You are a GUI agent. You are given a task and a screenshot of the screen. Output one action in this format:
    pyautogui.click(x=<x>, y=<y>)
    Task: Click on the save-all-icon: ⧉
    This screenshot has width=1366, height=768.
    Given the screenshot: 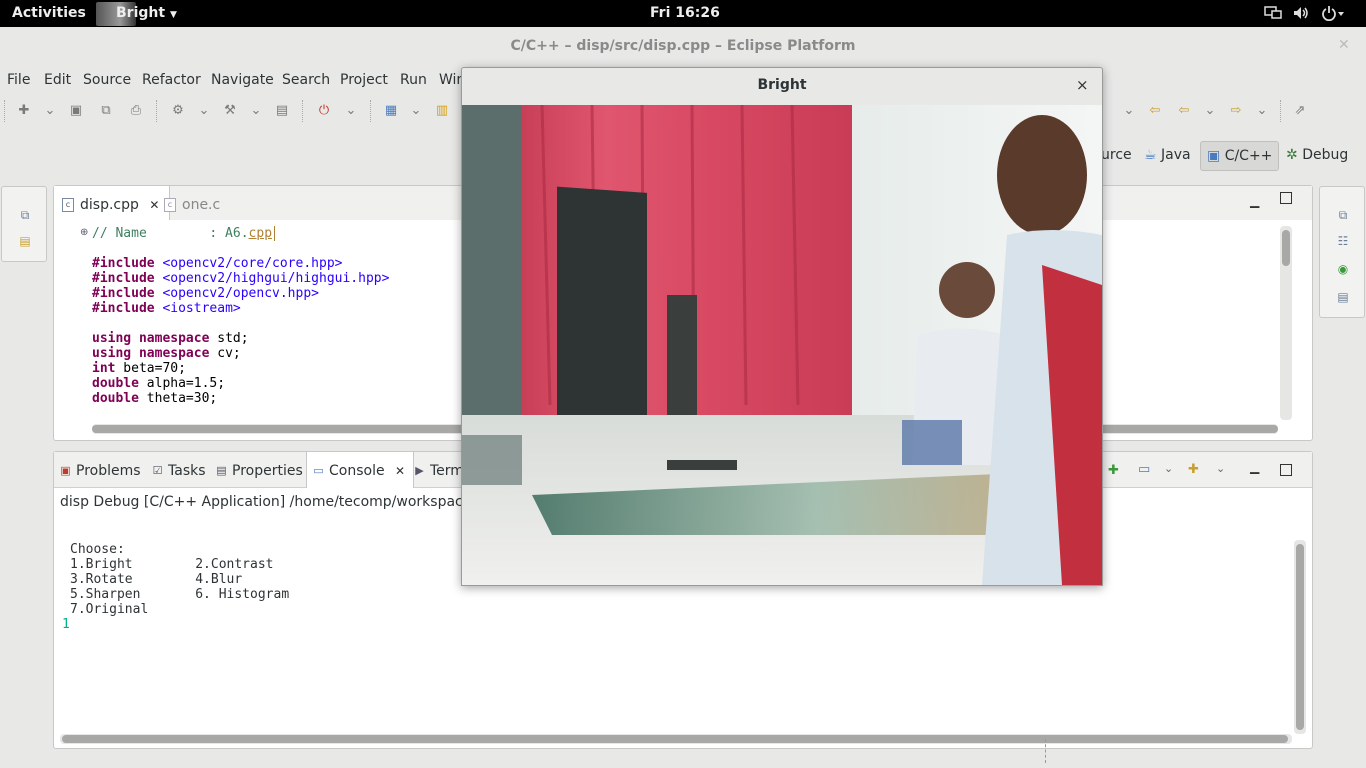 What is the action you would take?
    pyautogui.click(x=106, y=111)
    